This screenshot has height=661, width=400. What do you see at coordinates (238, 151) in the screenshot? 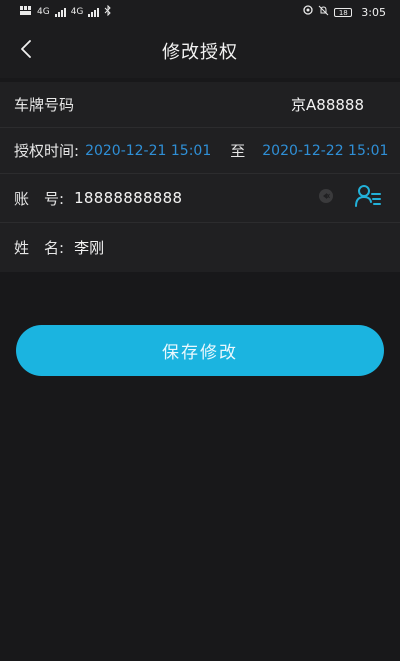
I see `time-separator: 至` at bounding box center [238, 151].